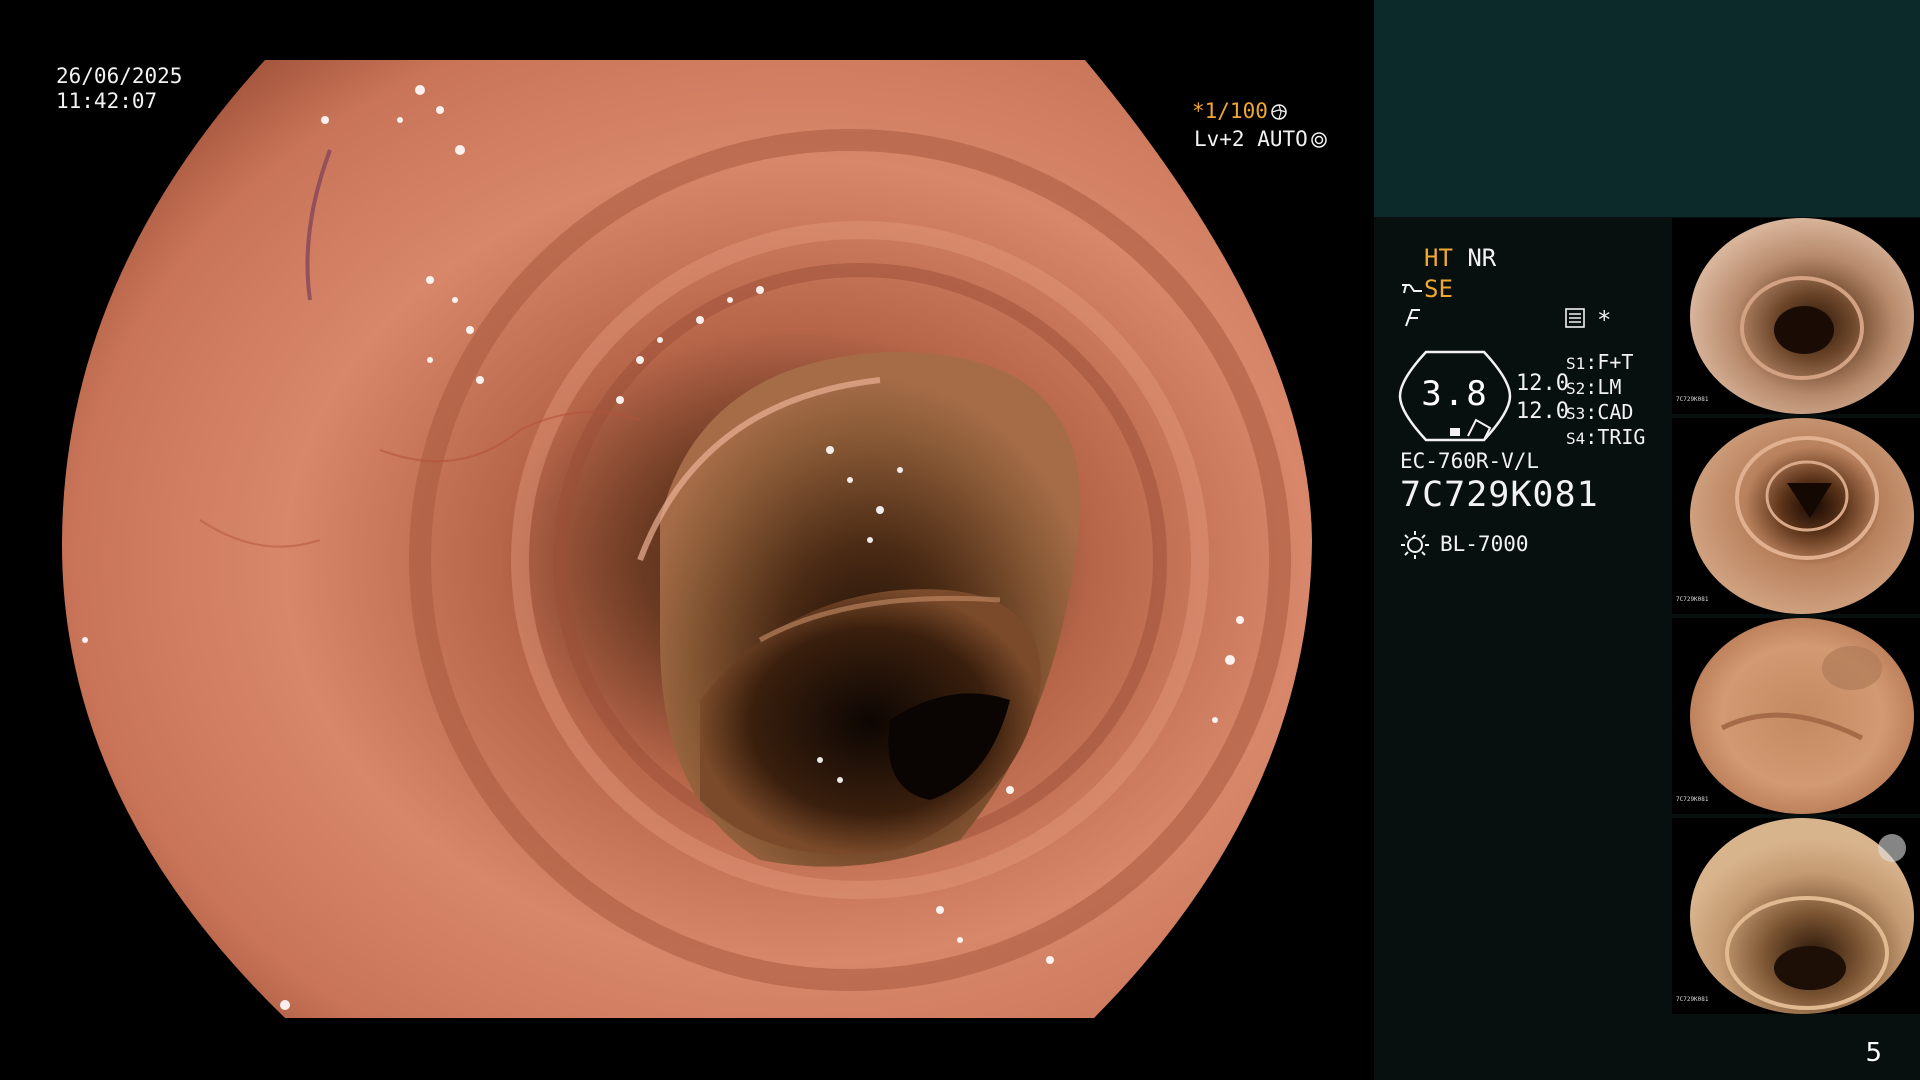  Describe the element at coordinates (1279, 112) in the screenshot. I see `shutter-icon` at that location.